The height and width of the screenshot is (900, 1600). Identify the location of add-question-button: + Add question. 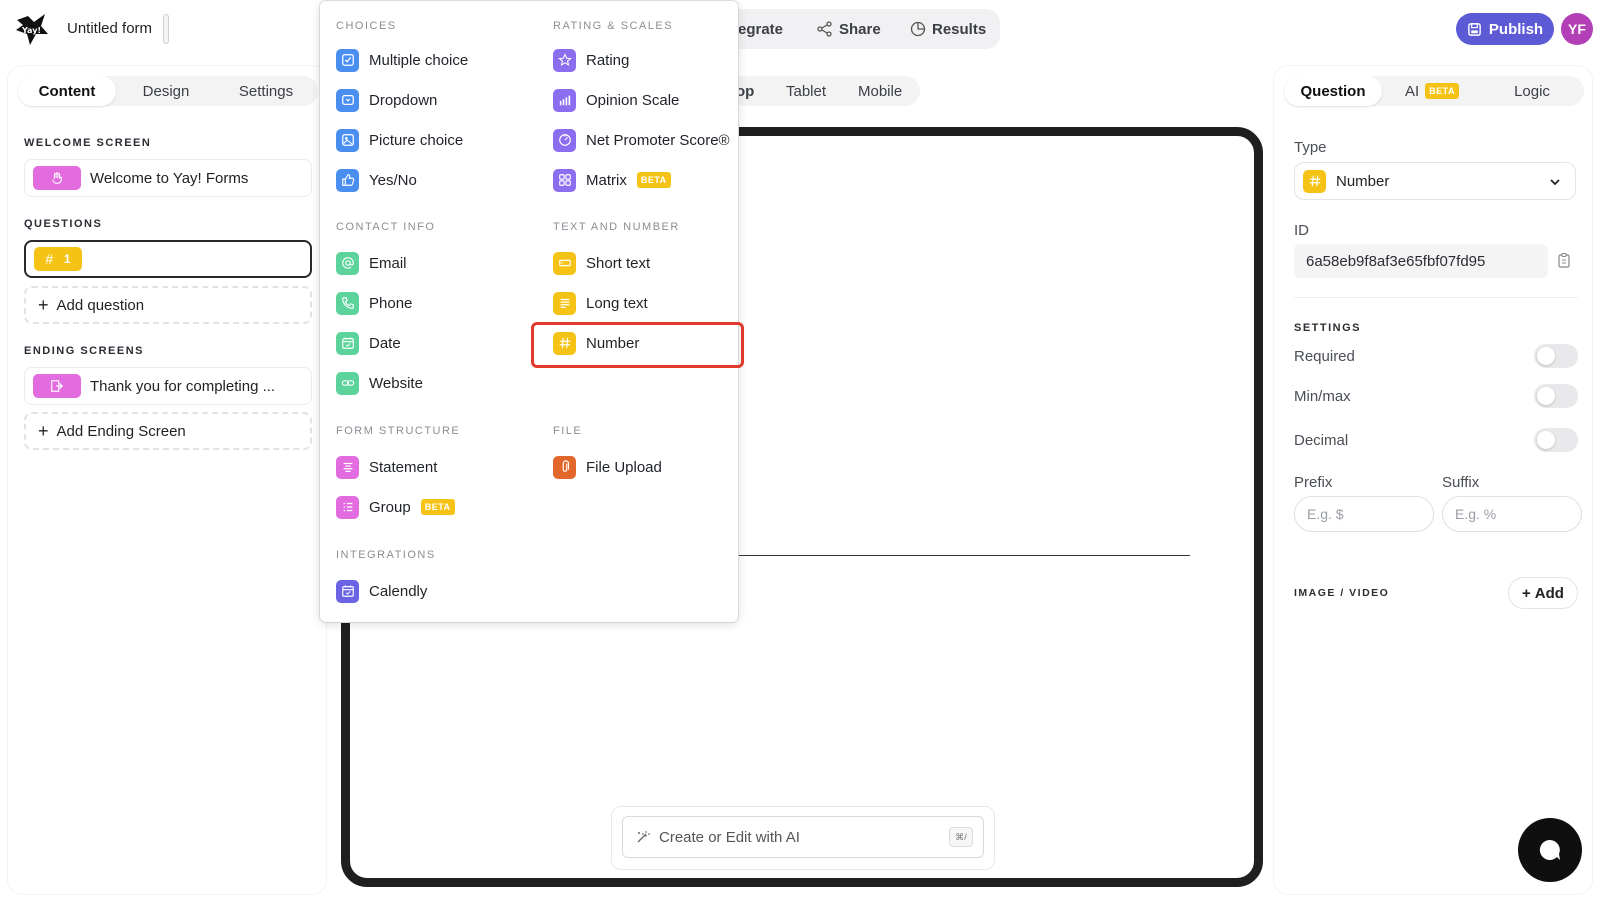
(168, 305).